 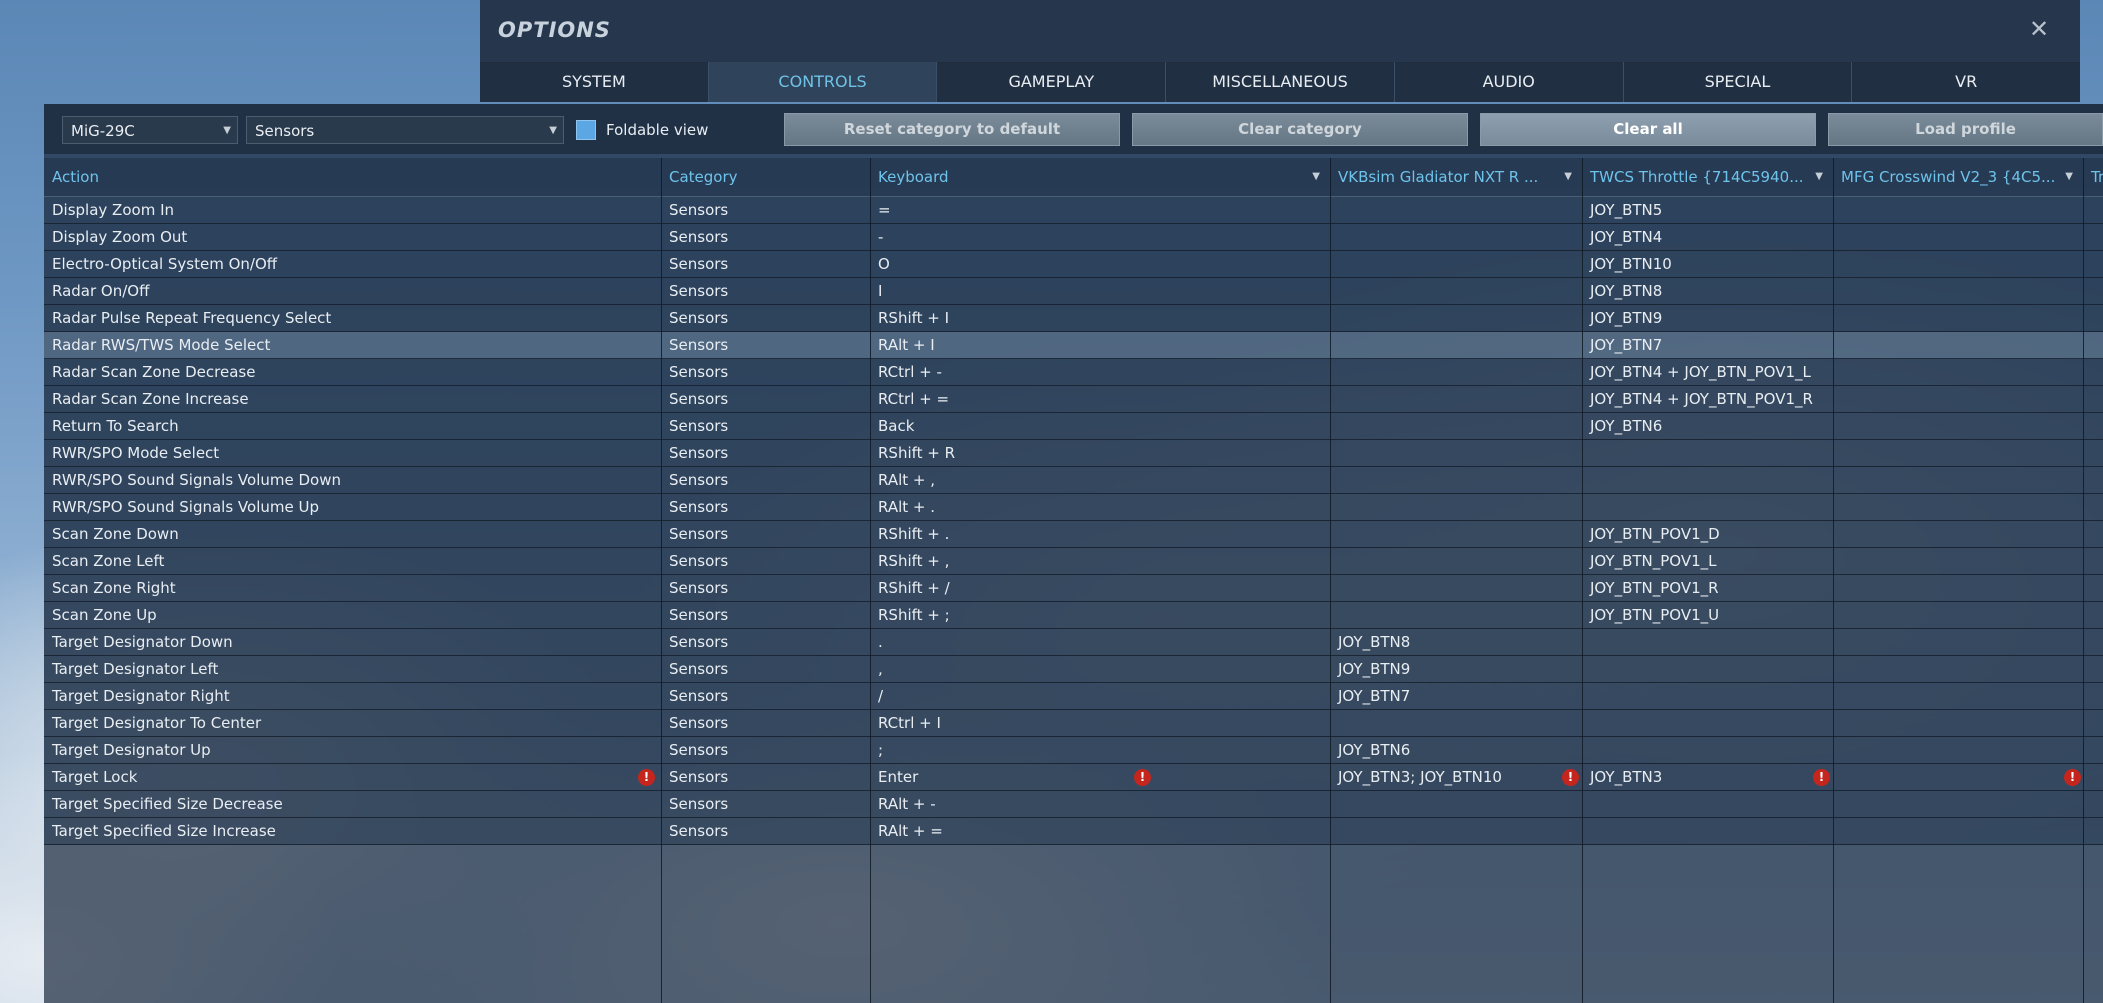 I want to click on cell-keyboard: ,, so click(x=1100, y=669).